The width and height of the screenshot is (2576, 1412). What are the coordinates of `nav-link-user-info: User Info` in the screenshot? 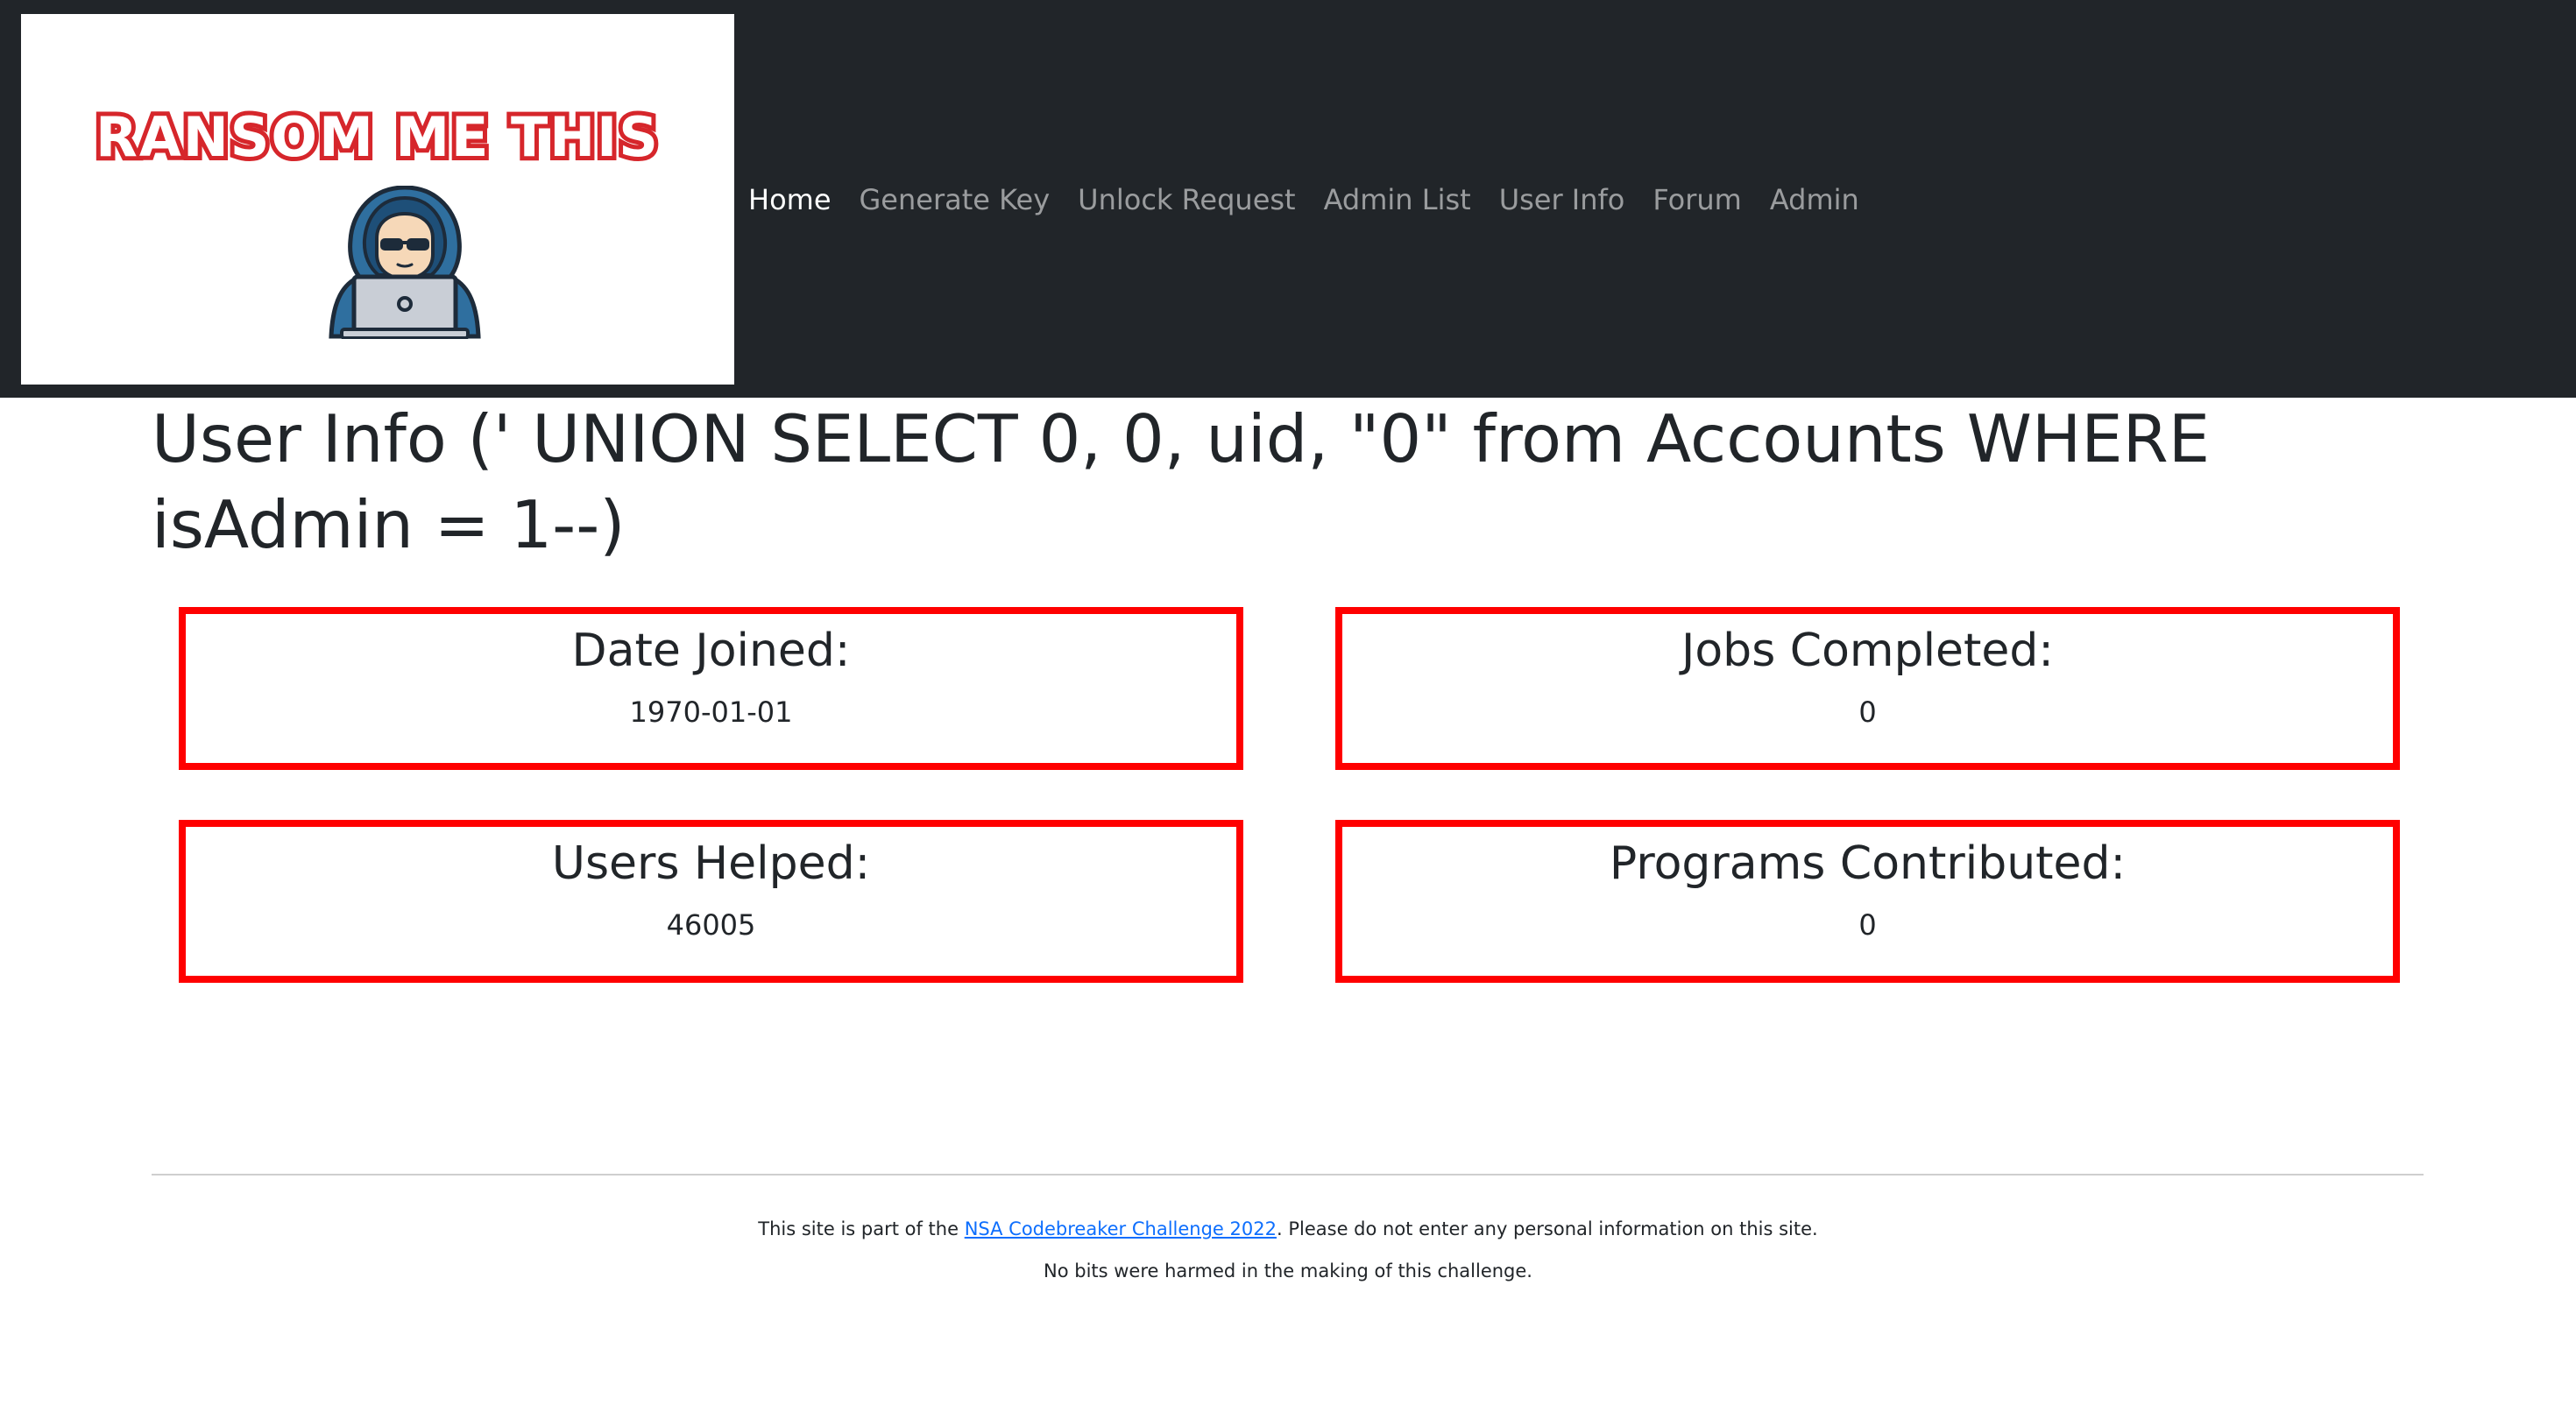 It's located at (1562, 200).